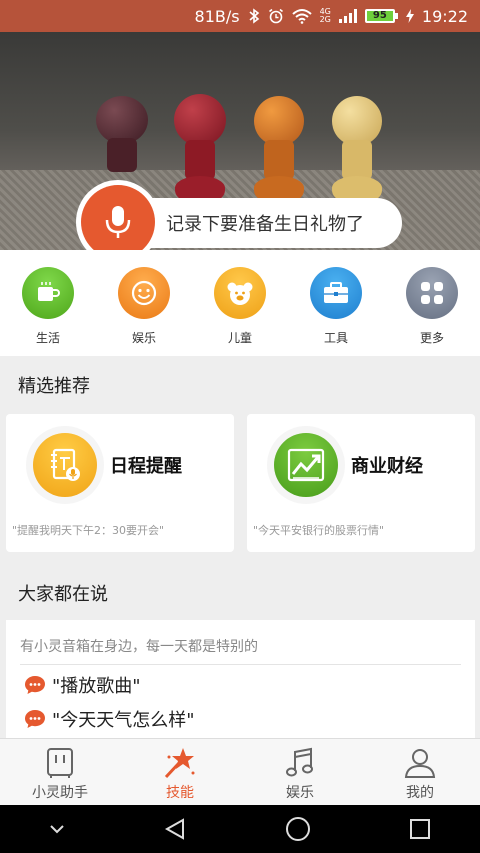 Image resolution: width=480 pixels, height=853 pixels. I want to click on category-row: 生活 娱乐 儿童 工具 更多, so click(240, 303).